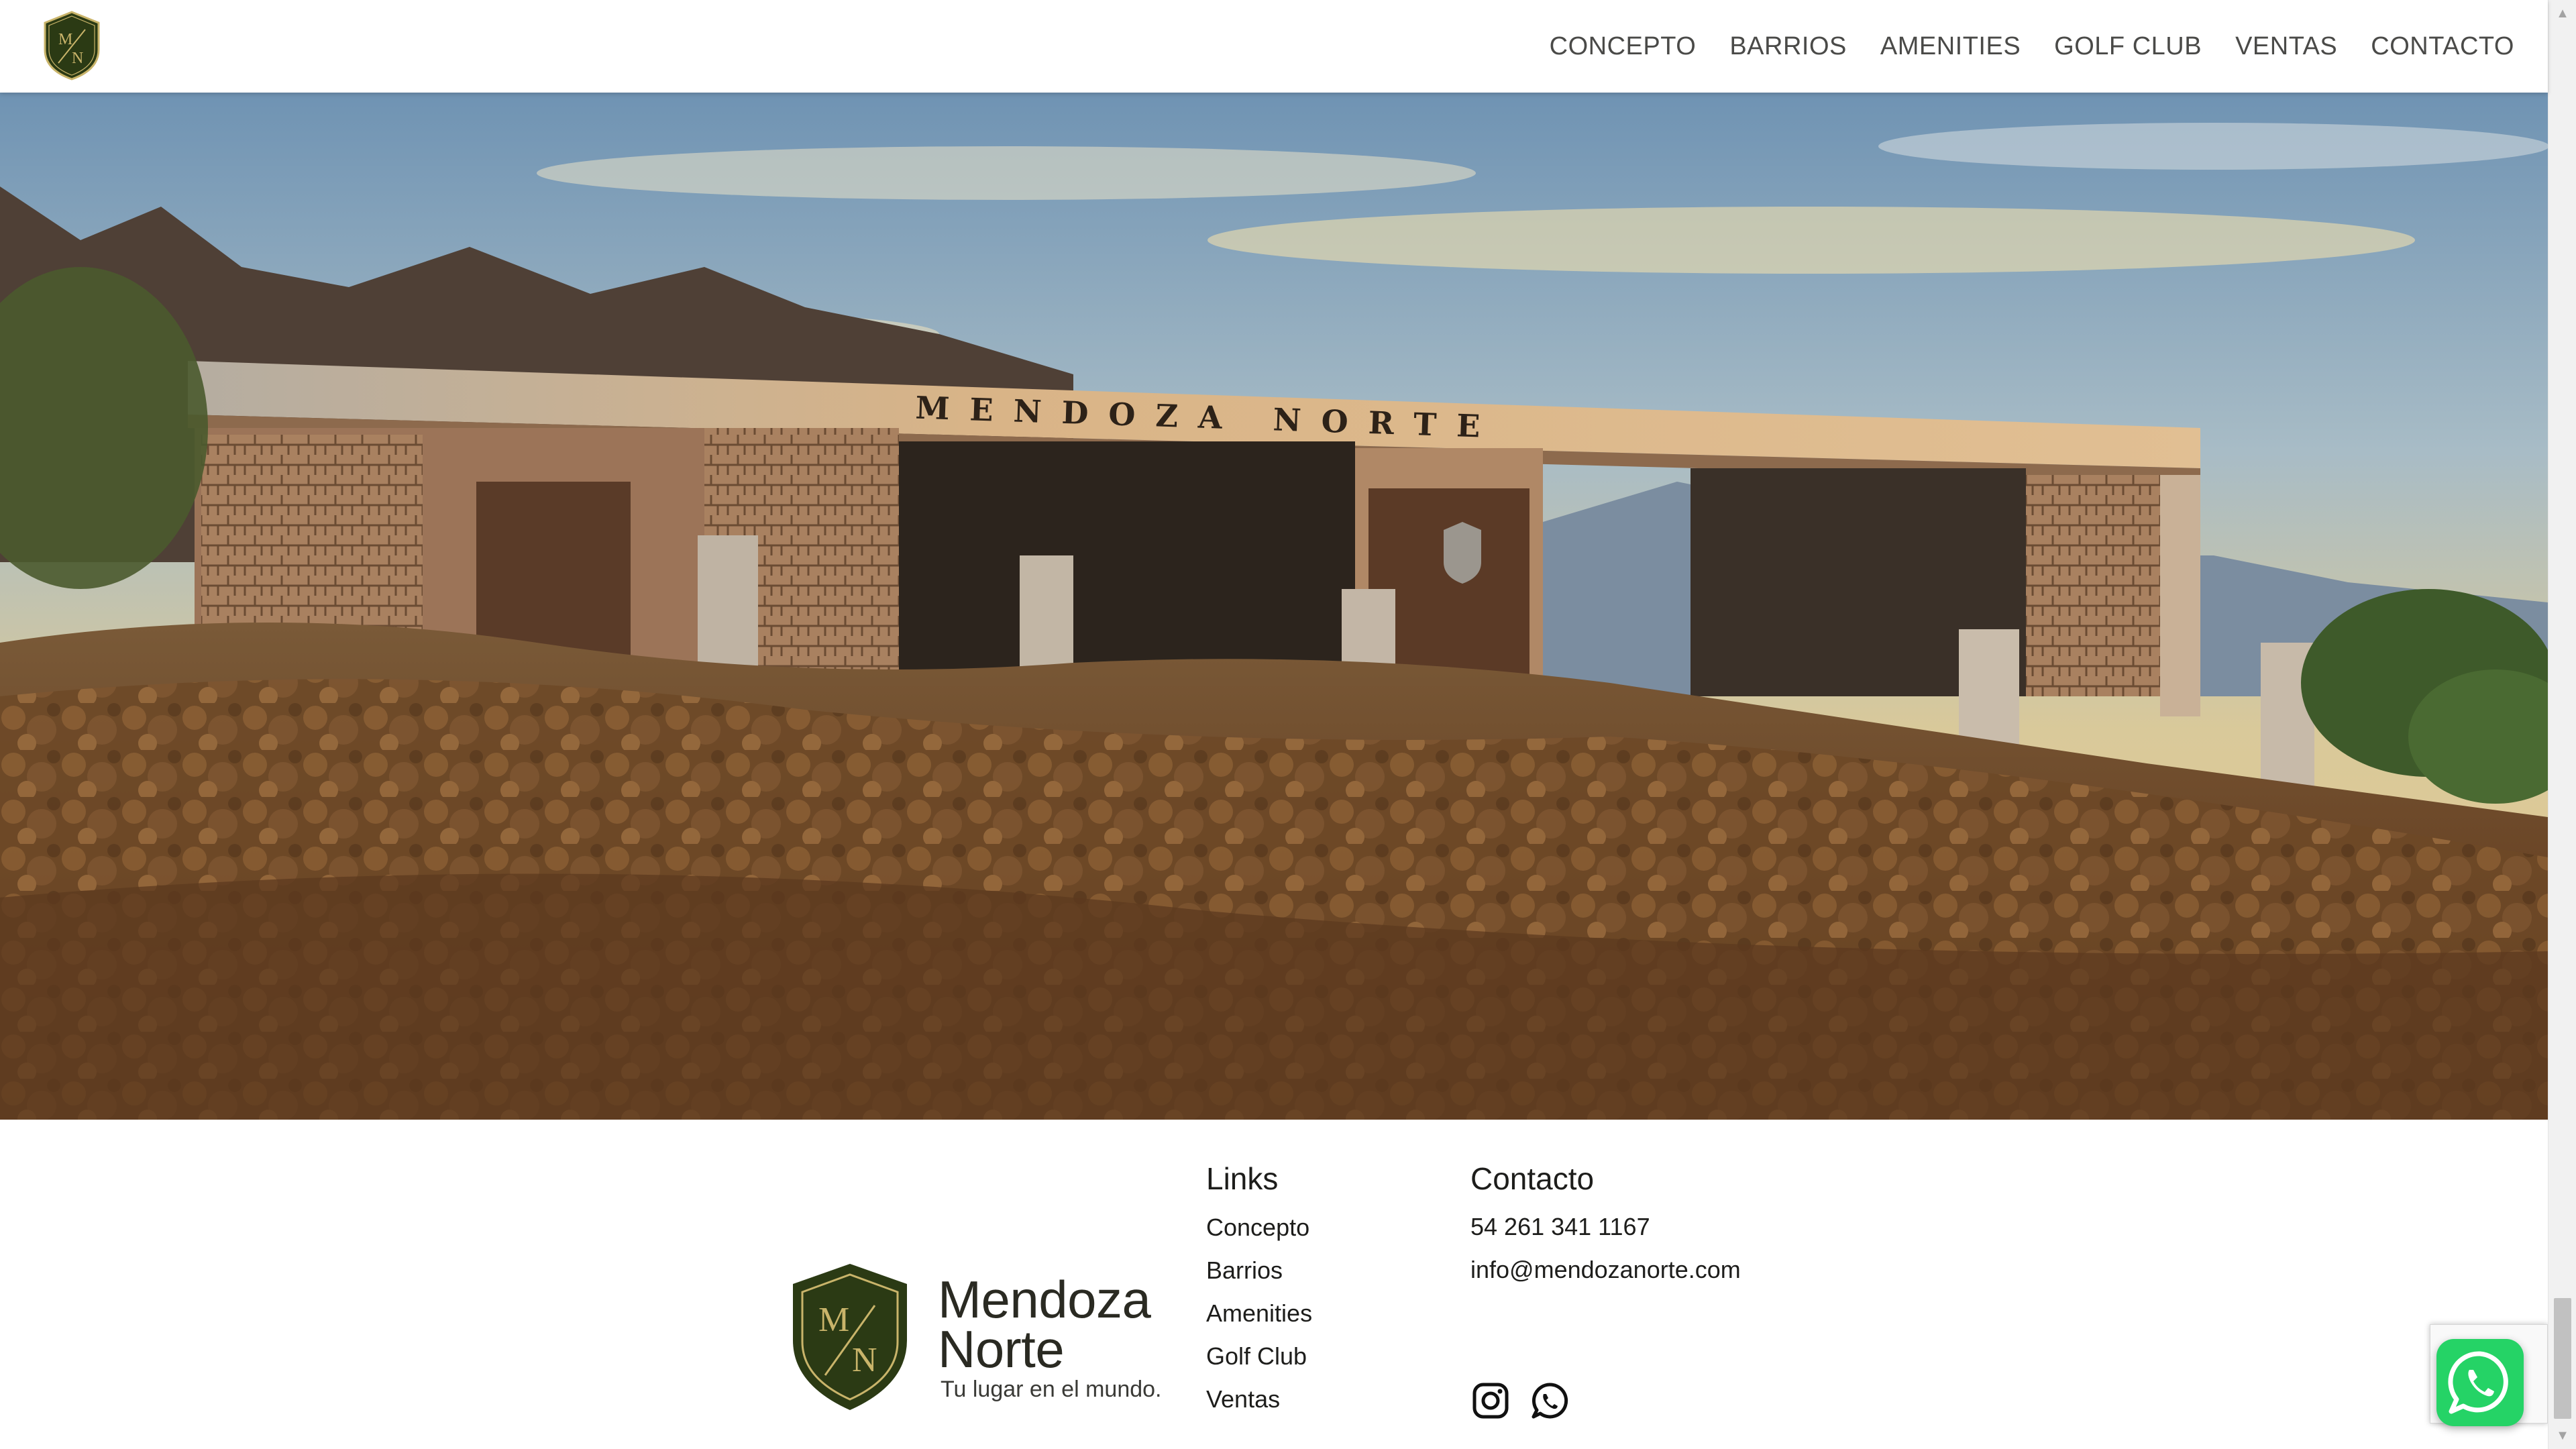  I want to click on header-logo: M N, so click(72, 45).